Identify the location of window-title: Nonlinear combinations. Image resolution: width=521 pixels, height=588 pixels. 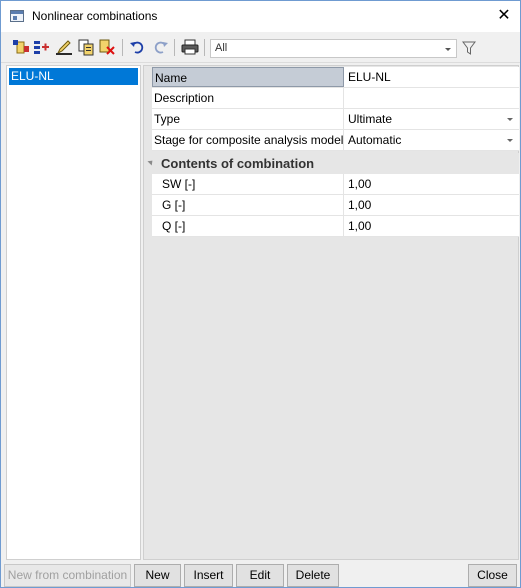
(95, 16).